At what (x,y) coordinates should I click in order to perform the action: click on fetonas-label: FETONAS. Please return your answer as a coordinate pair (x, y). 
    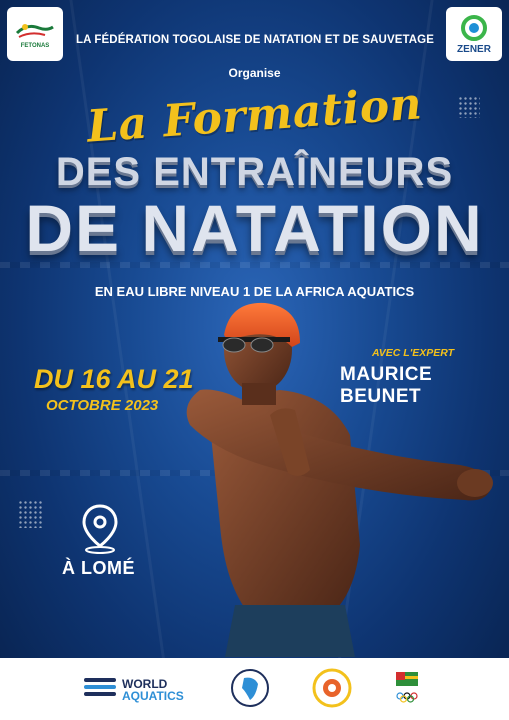
    Looking at the image, I should click on (35, 46).